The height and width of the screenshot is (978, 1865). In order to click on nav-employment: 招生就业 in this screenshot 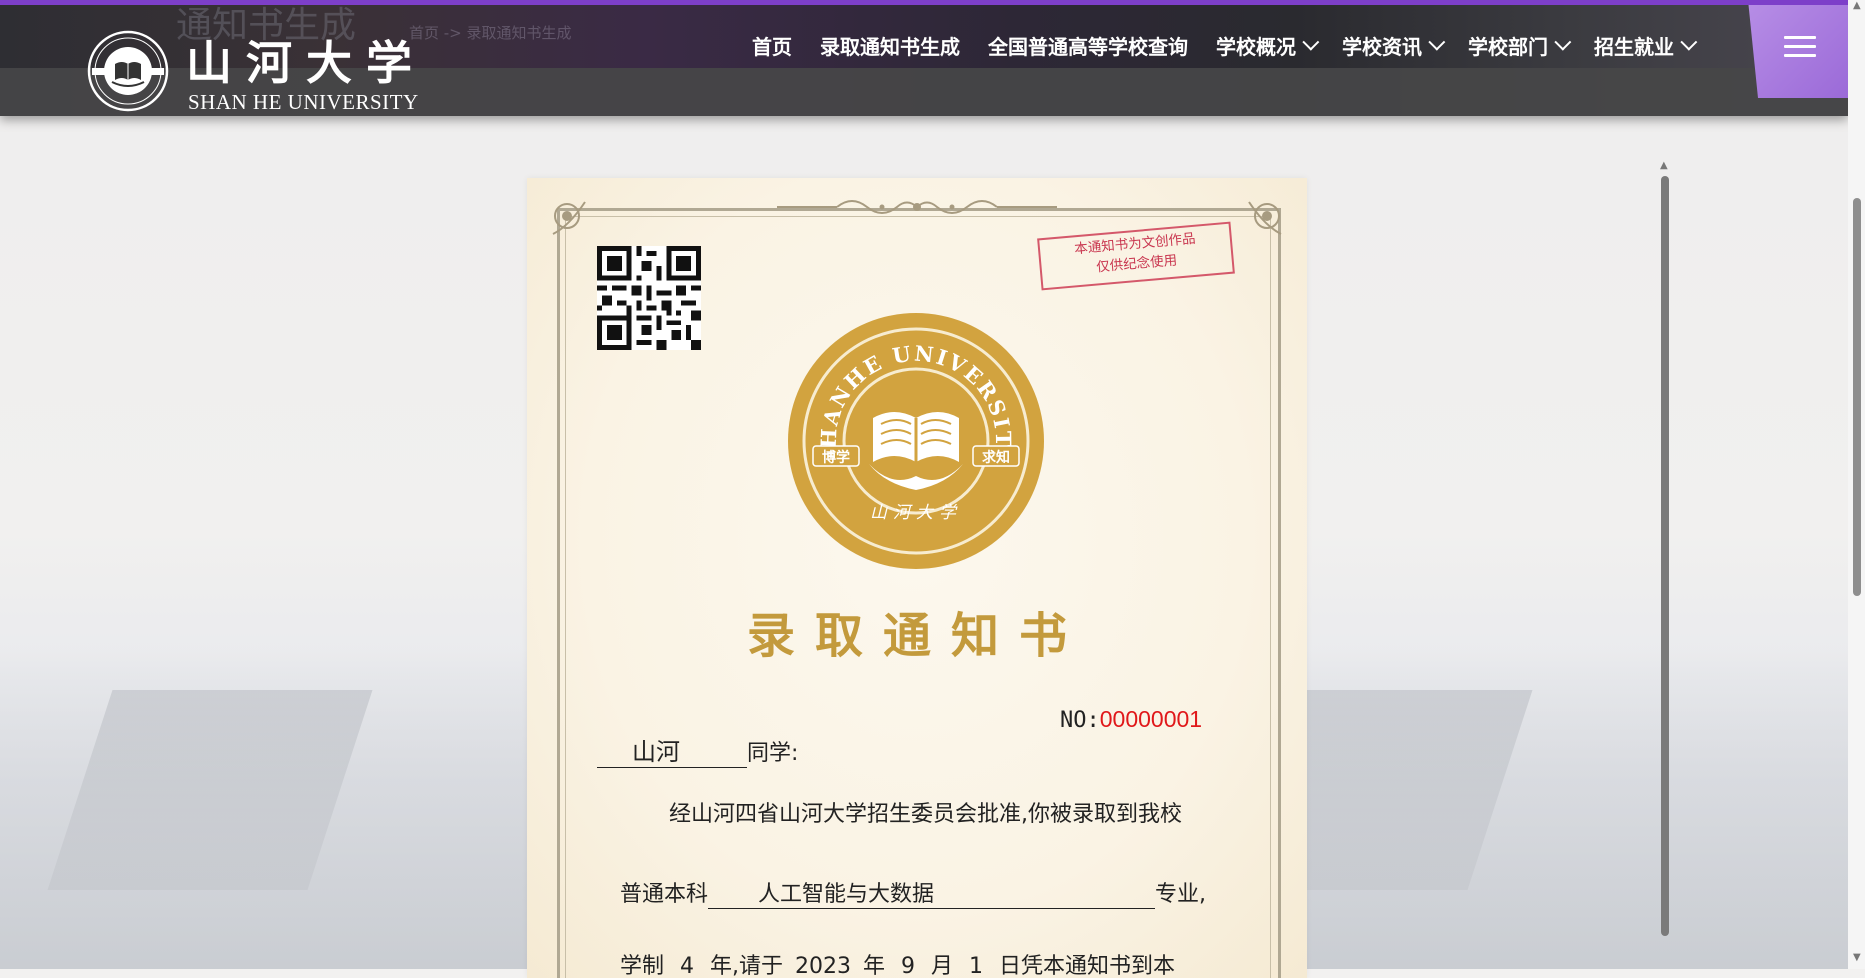, I will do `click(1643, 45)`.